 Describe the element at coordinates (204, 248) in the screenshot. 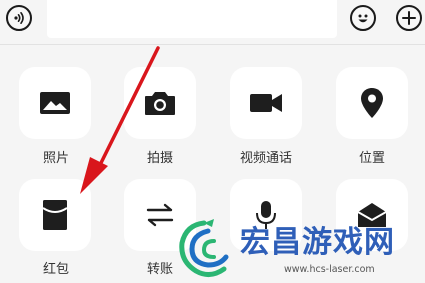

I see `dragon-logo-icon` at that location.